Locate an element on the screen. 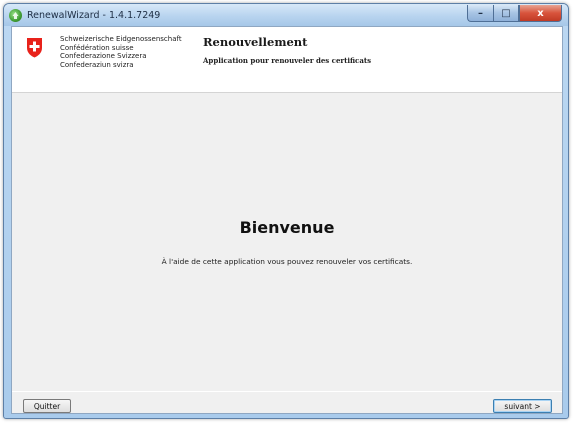  next-button: suivant > is located at coordinates (522, 406).